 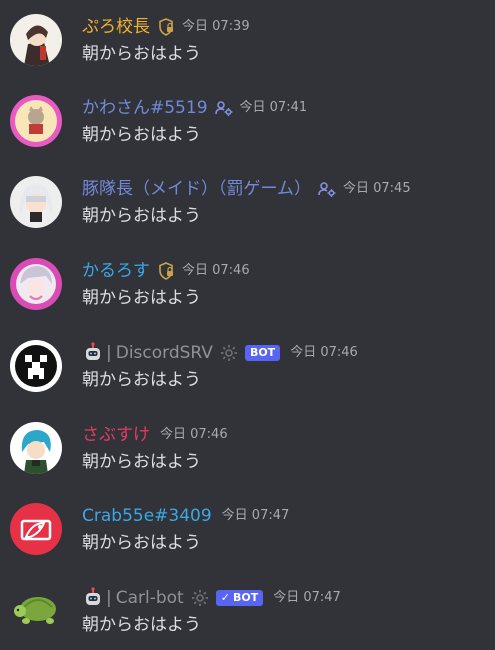 I want to click on bot-badge: BOT, so click(x=262, y=353).